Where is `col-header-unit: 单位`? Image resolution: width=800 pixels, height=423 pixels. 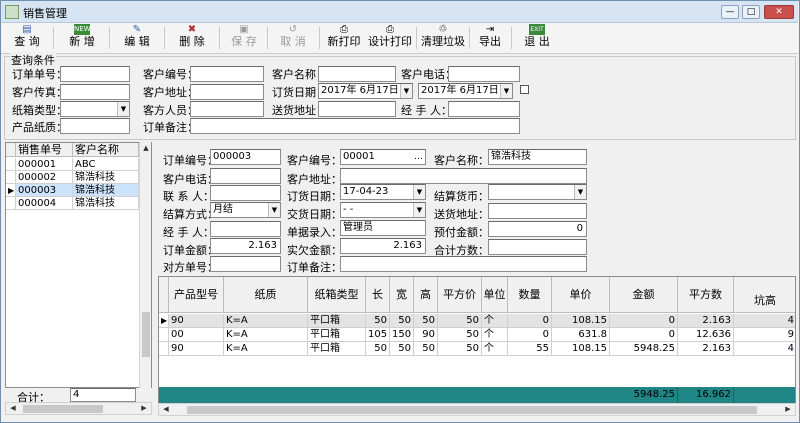
col-header-unit: 单位 is located at coordinates (495, 295).